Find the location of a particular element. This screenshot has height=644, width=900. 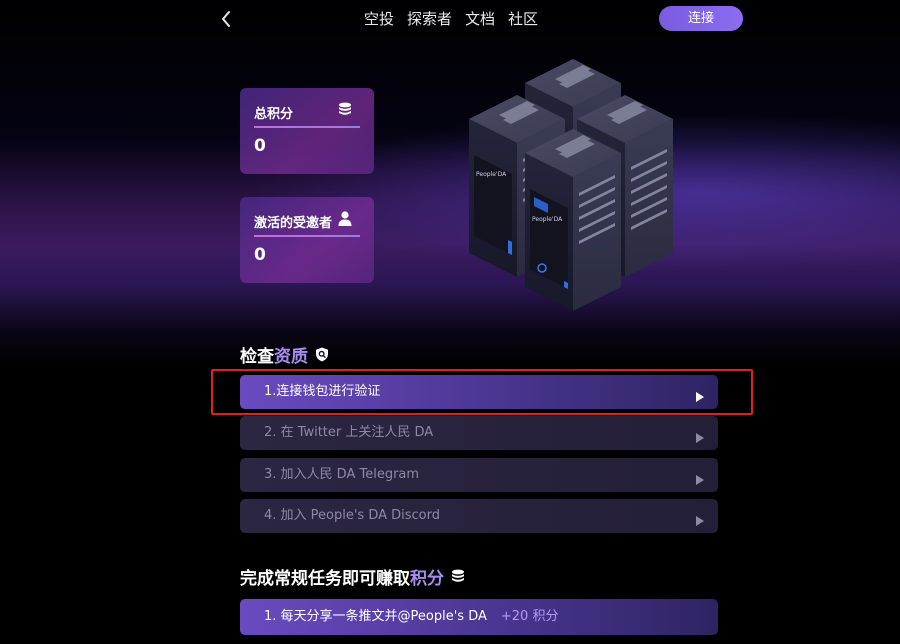

task-points: +20 积分 is located at coordinates (529, 616).